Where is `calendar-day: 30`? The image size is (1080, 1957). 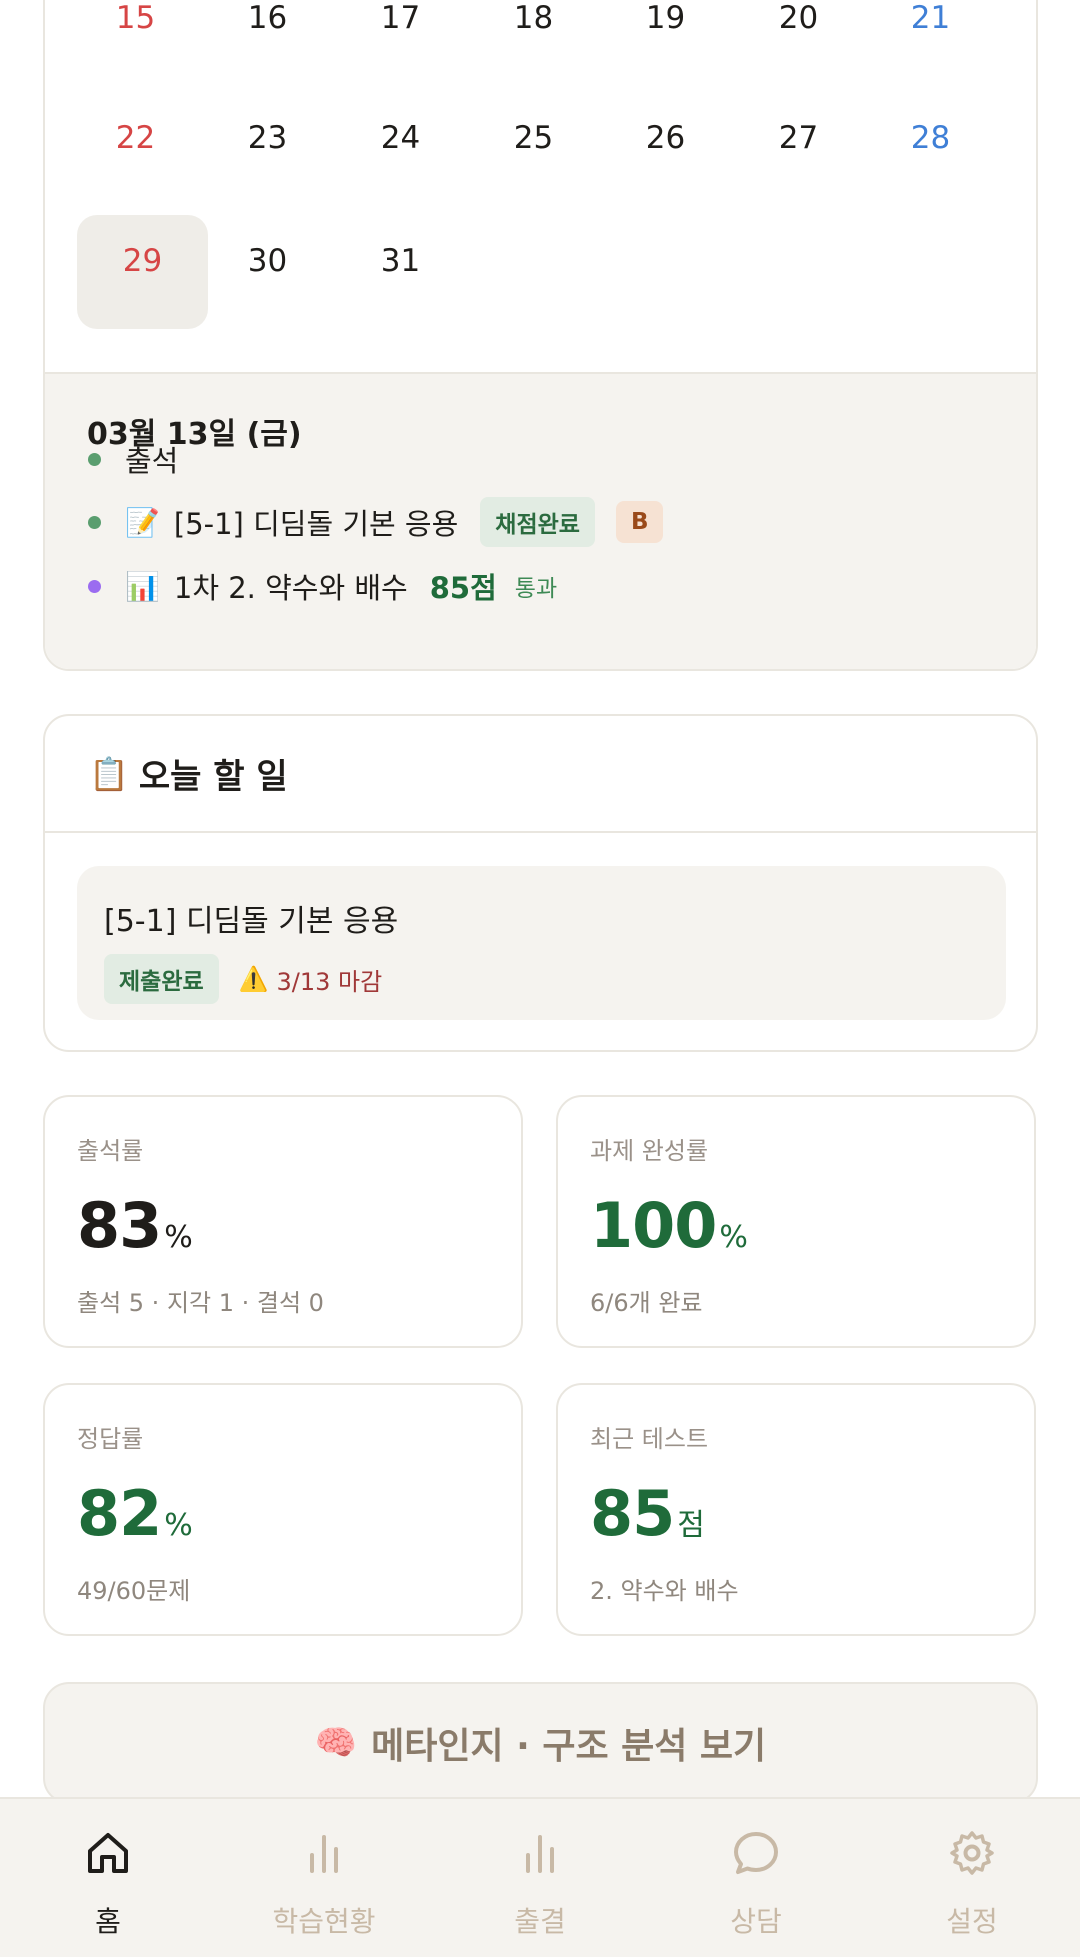
calendar-day: 30 is located at coordinates (267, 272).